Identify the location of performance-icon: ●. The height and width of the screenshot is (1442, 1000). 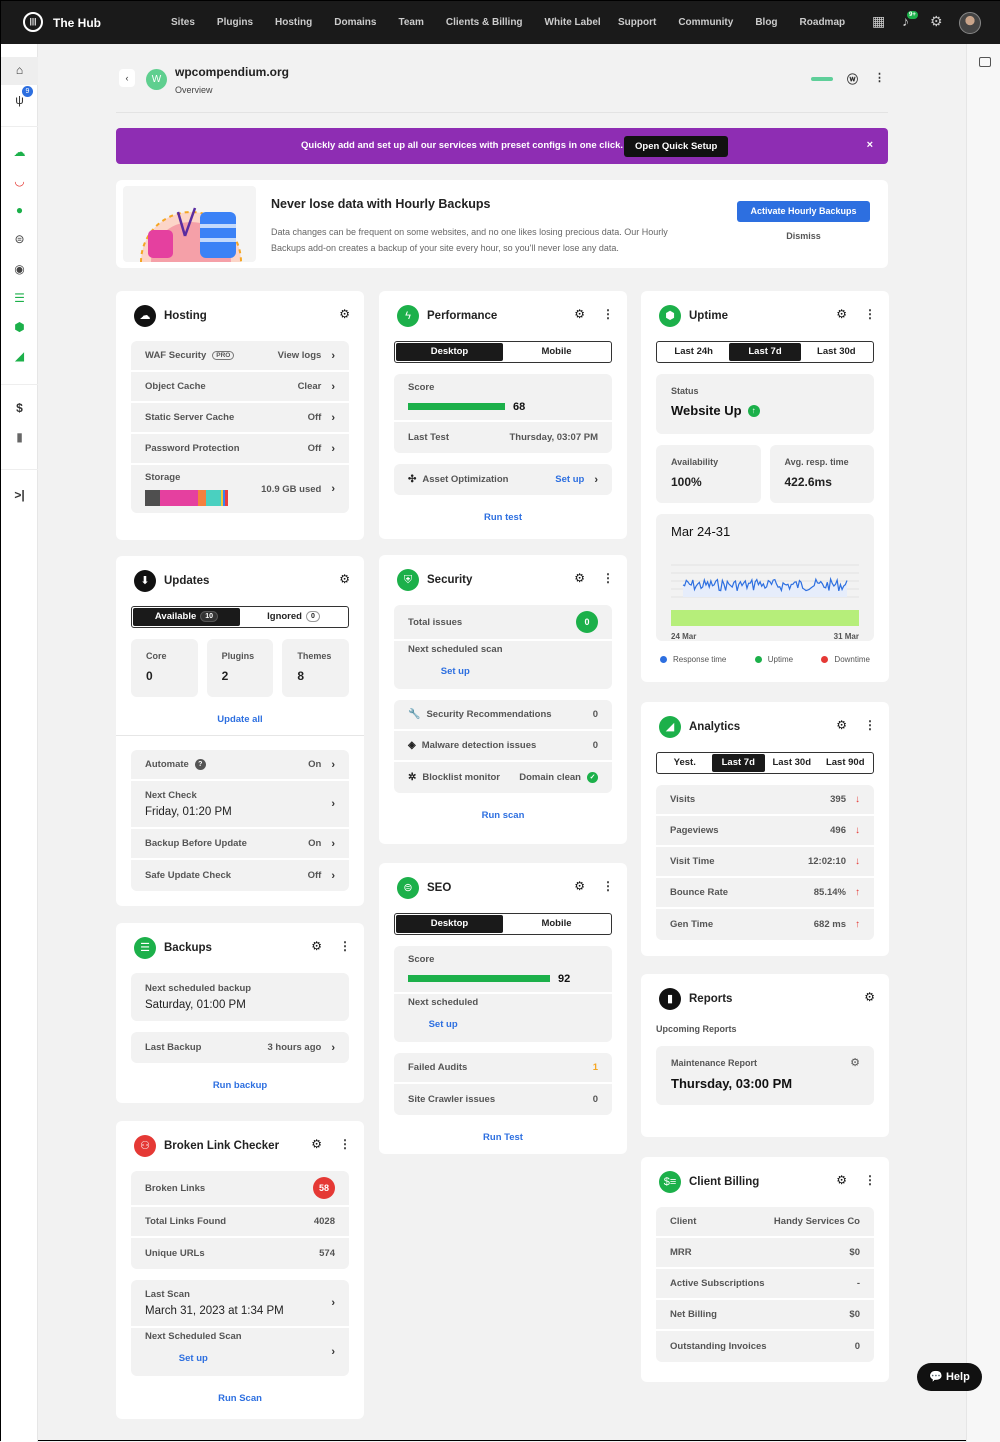
(19, 210).